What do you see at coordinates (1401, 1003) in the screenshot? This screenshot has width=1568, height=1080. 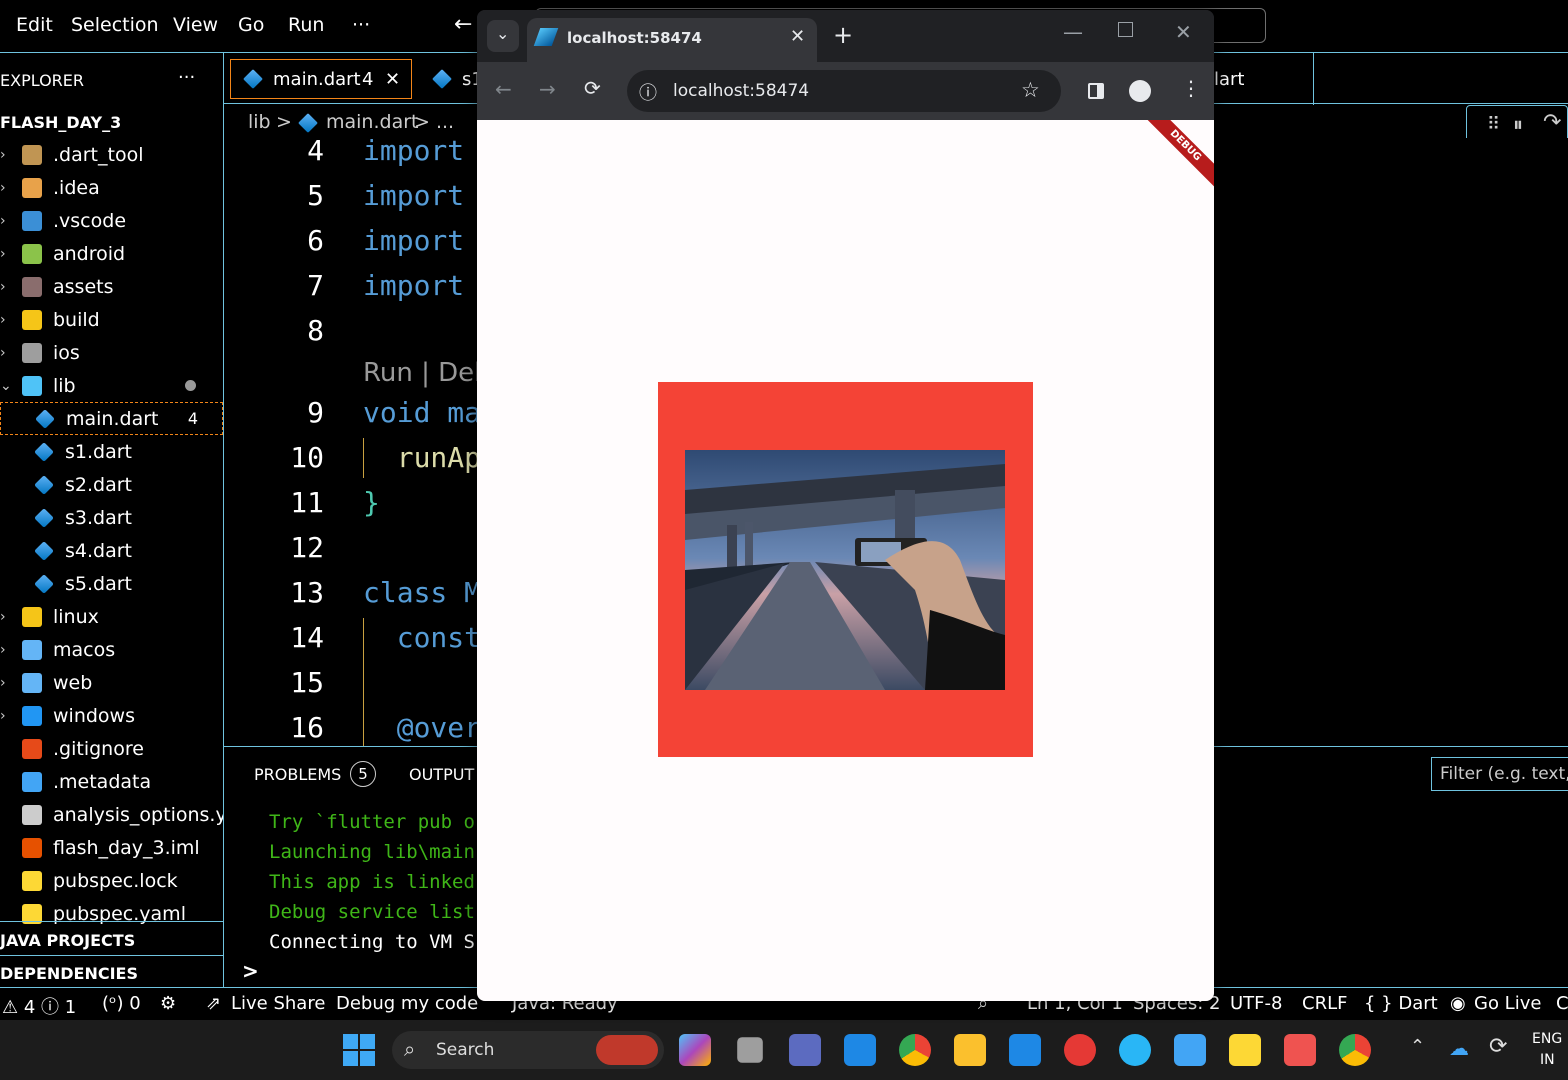 I see `status-language: { } Dart` at bounding box center [1401, 1003].